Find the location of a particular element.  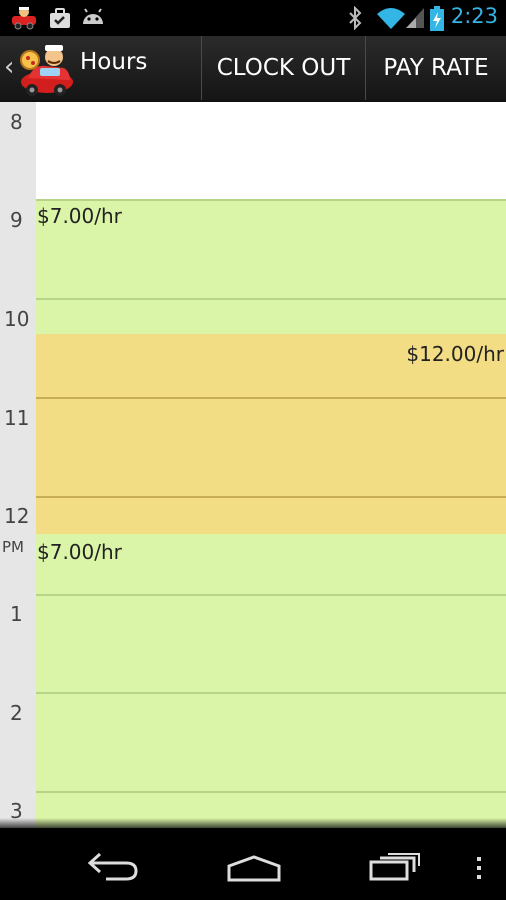

clock-out-button: CLOCK OUT is located at coordinates (283, 68).